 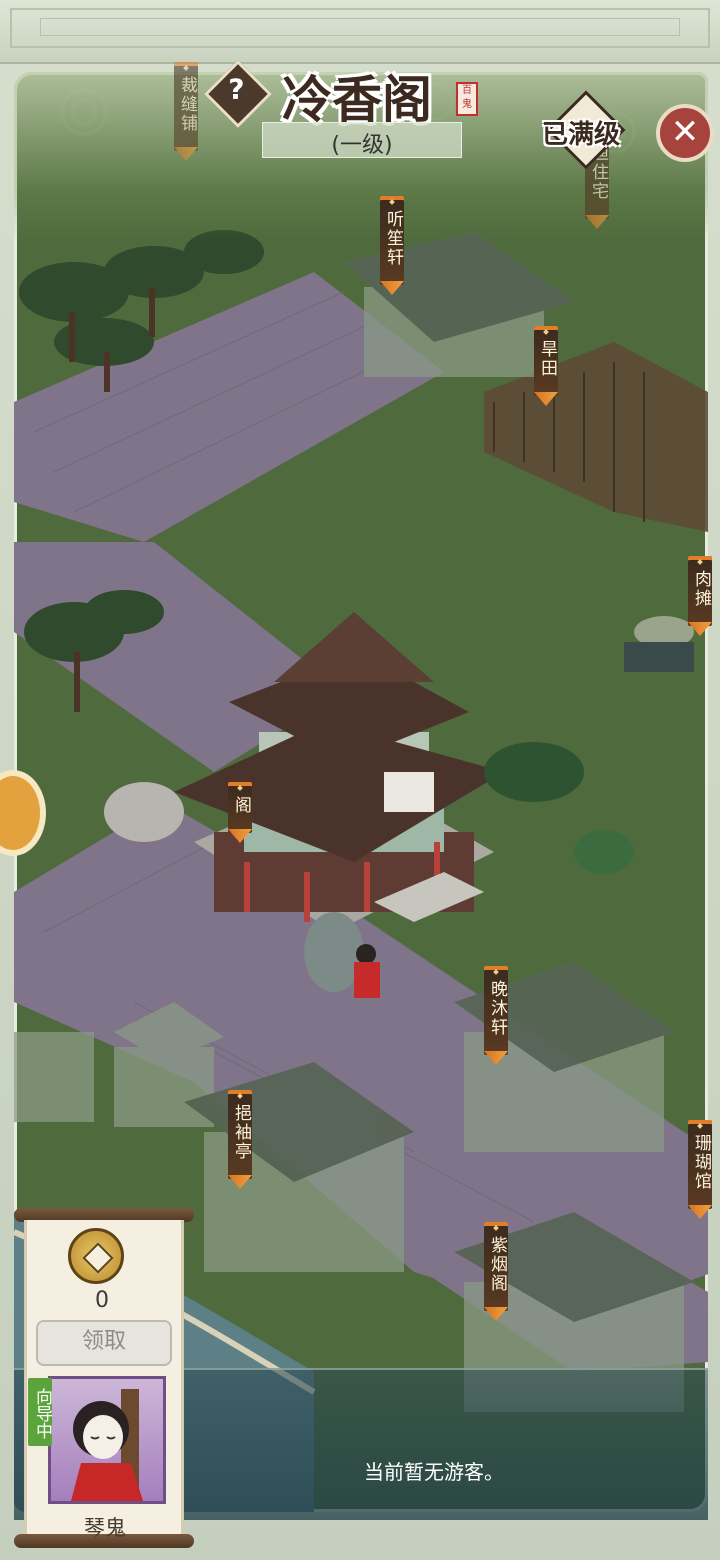 What do you see at coordinates (240, 807) in the screenshot?
I see `building-label-pavilion: 阁` at bounding box center [240, 807].